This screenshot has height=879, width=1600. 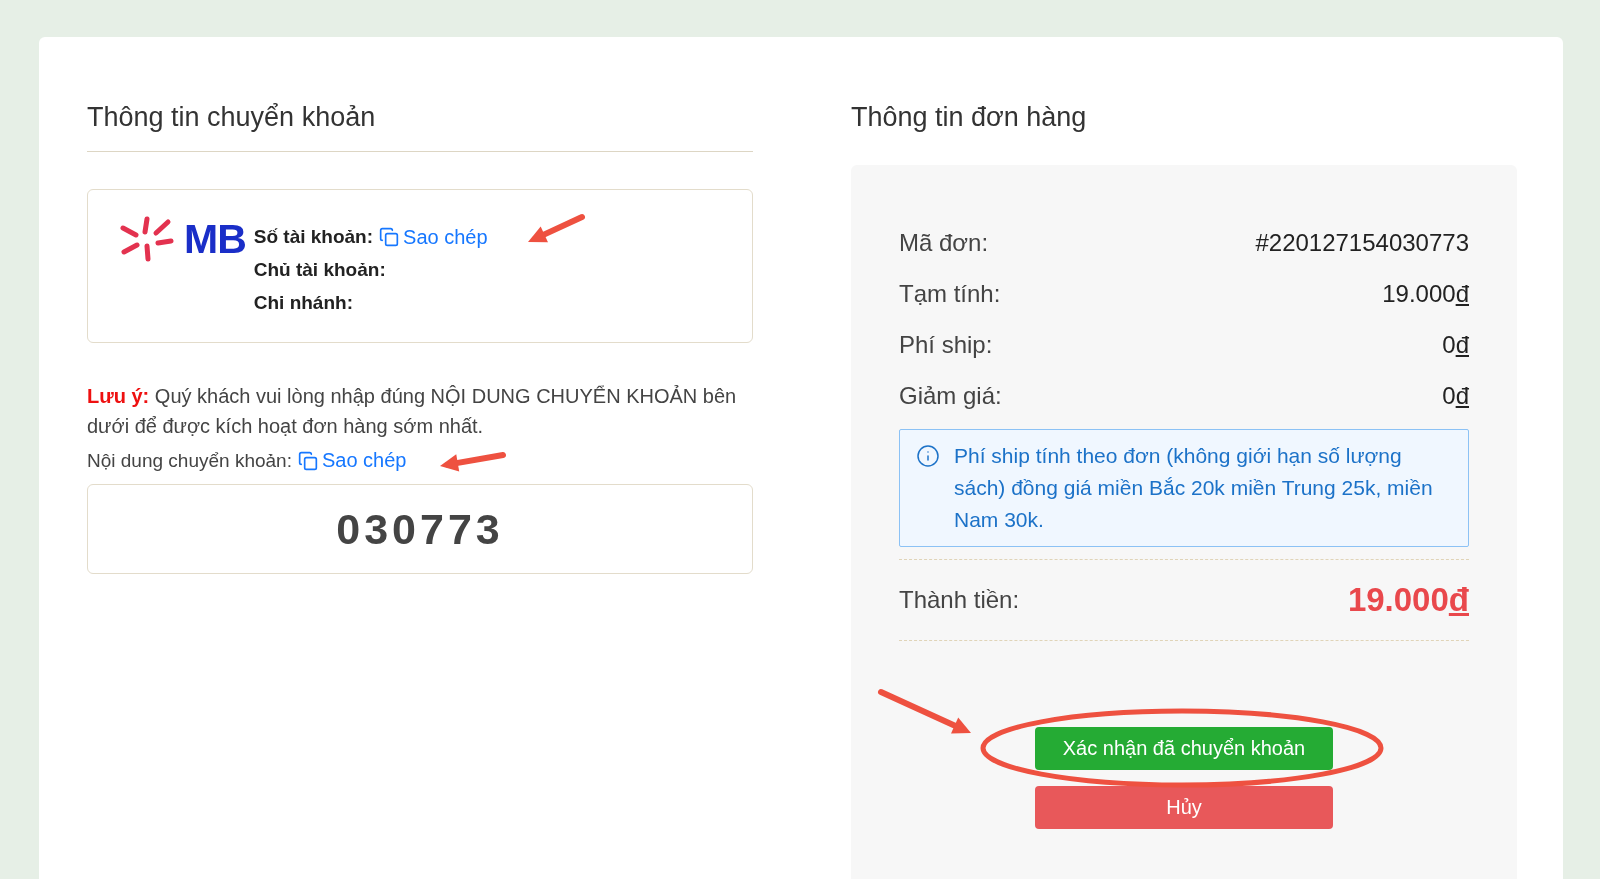 I want to click on row-value: #220127154030773, so click(x=1362, y=242).